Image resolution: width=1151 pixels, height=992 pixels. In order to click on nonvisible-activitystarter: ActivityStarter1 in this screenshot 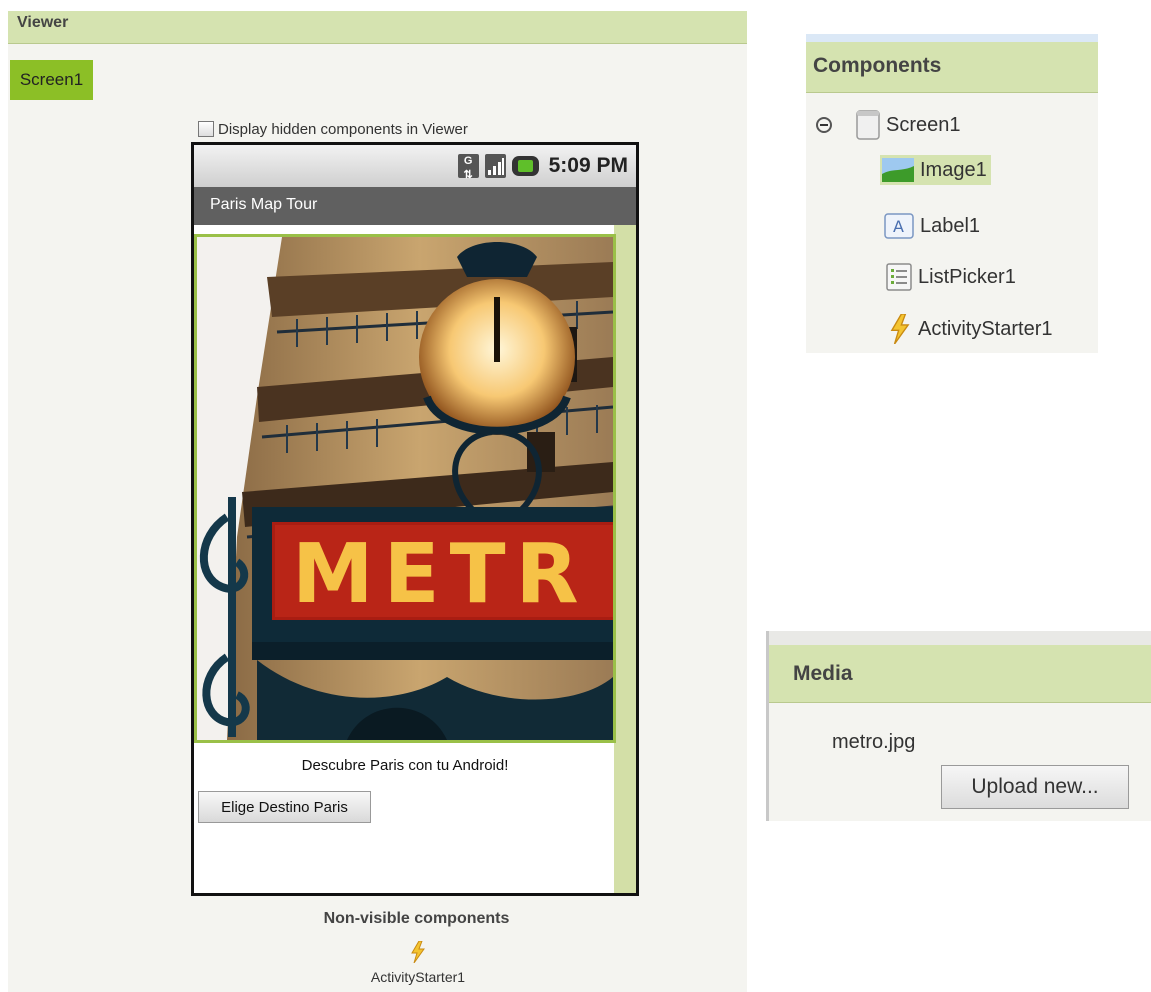, I will do `click(418, 963)`.